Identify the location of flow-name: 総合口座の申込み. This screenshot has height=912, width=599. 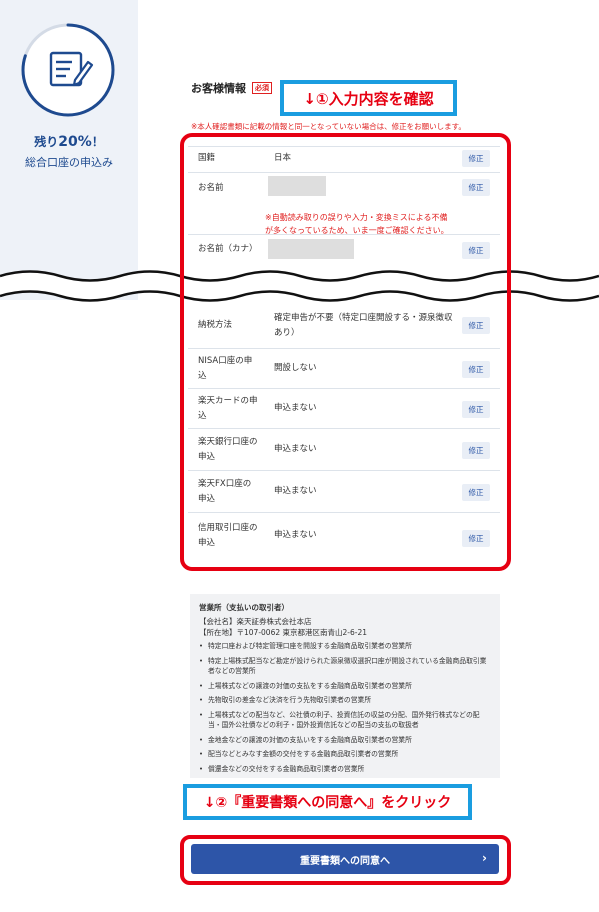
(69, 162).